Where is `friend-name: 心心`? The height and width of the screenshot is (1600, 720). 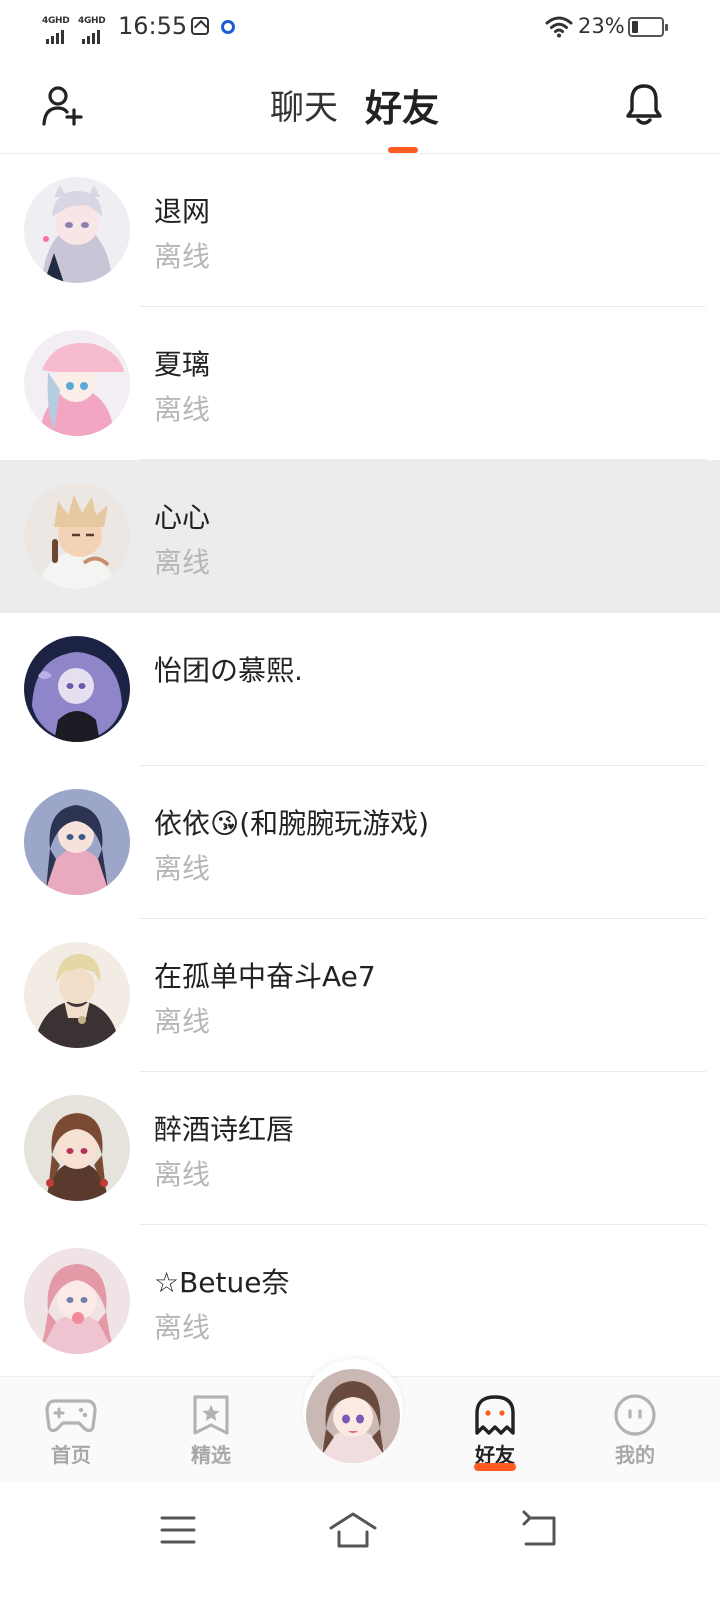 friend-name: 心心 is located at coordinates (182, 517).